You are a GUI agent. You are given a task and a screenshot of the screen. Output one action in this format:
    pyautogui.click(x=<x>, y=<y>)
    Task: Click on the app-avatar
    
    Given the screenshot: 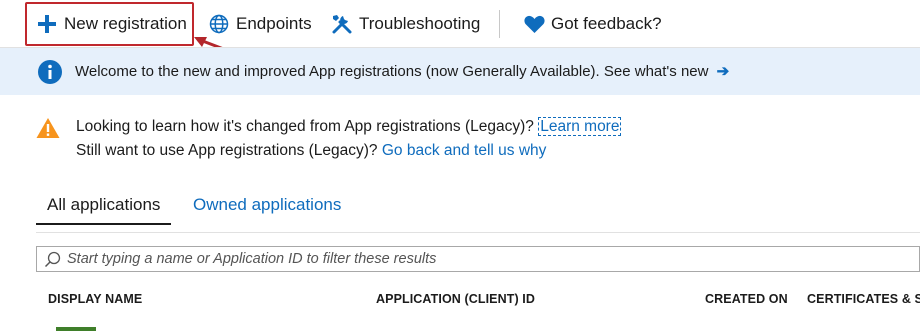 What is the action you would take?
    pyautogui.click(x=76, y=329)
    